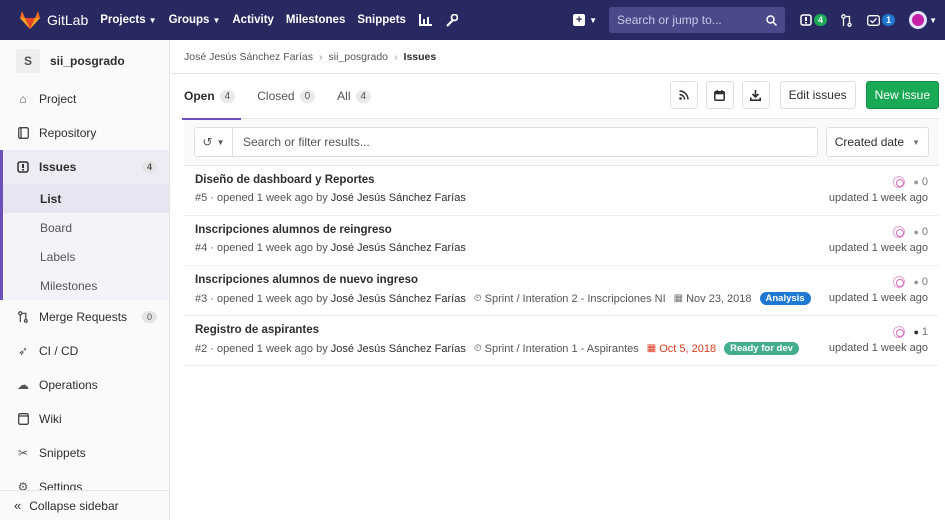 This screenshot has height=520, width=945. Describe the element at coordinates (556, 349) in the screenshot. I see `issue-milestone: ⏲ Sprint / Interation 1 - Aspirantes` at that location.